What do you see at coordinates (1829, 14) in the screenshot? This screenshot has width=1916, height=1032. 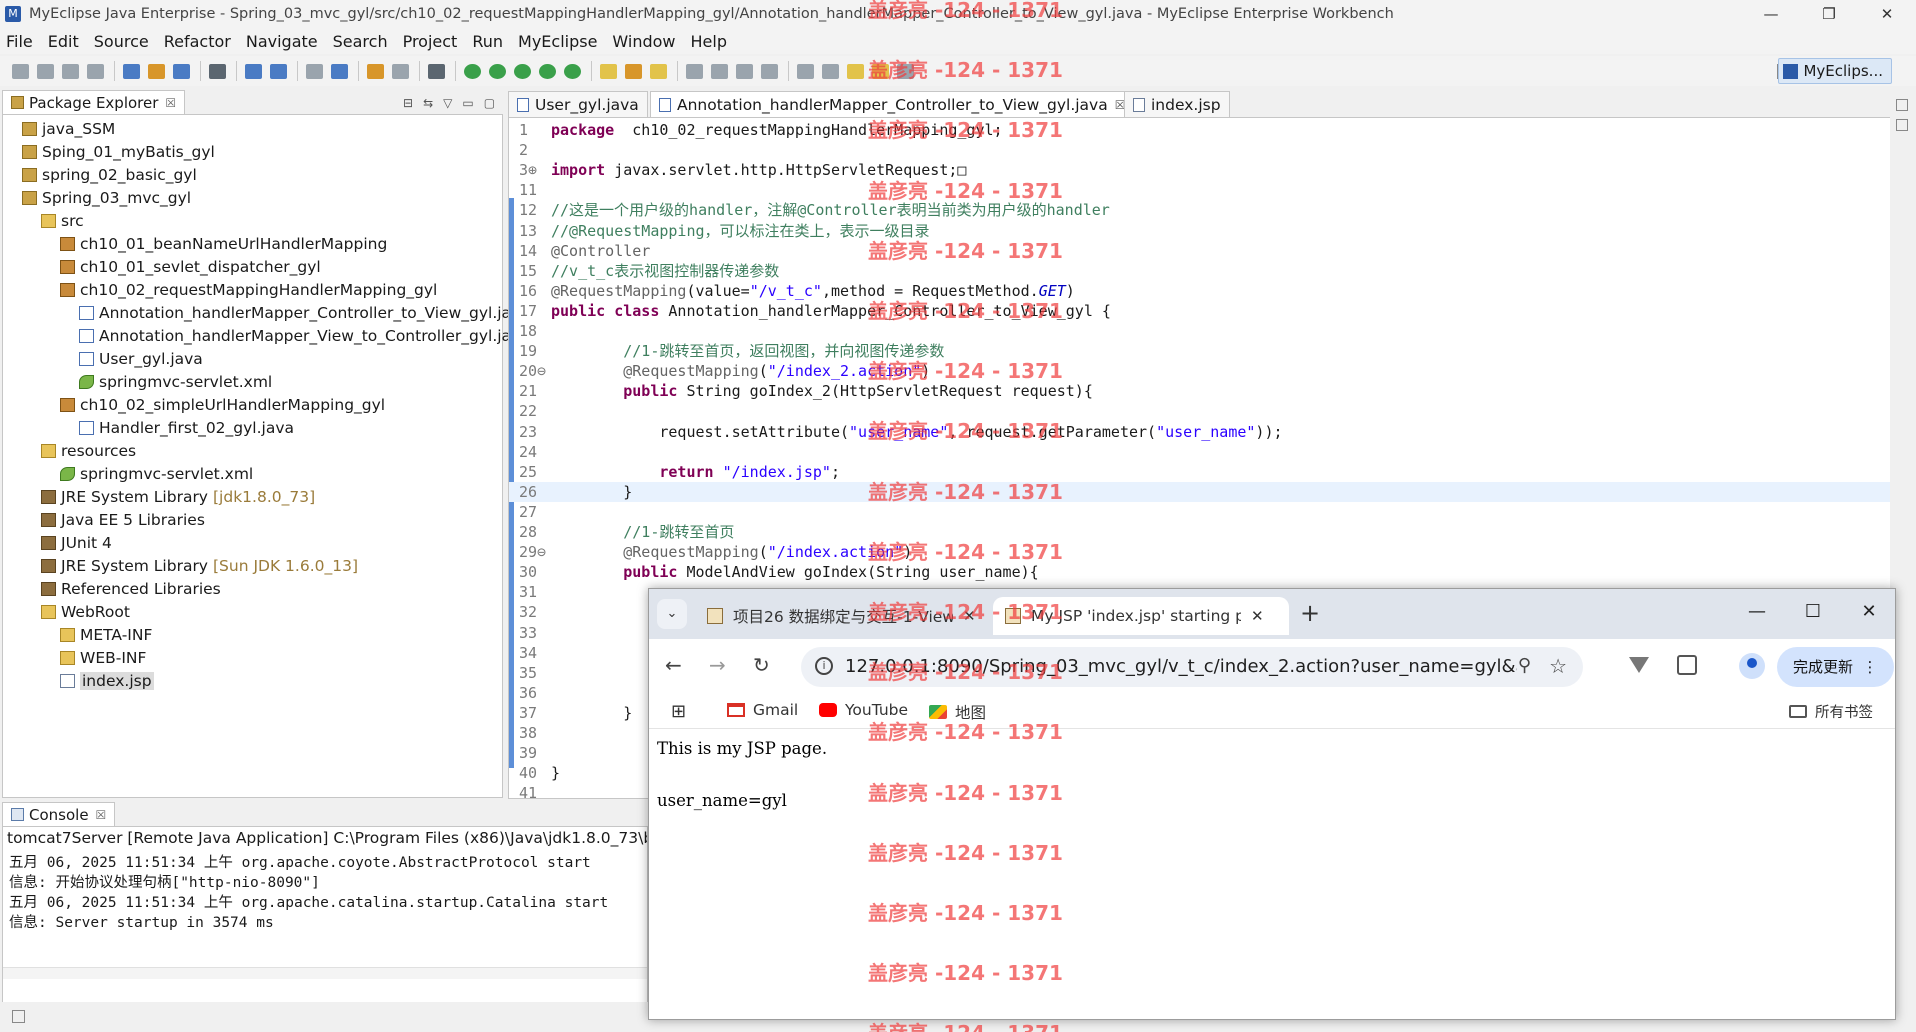 I see `restore-button: ❐` at bounding box center [1829, 14].